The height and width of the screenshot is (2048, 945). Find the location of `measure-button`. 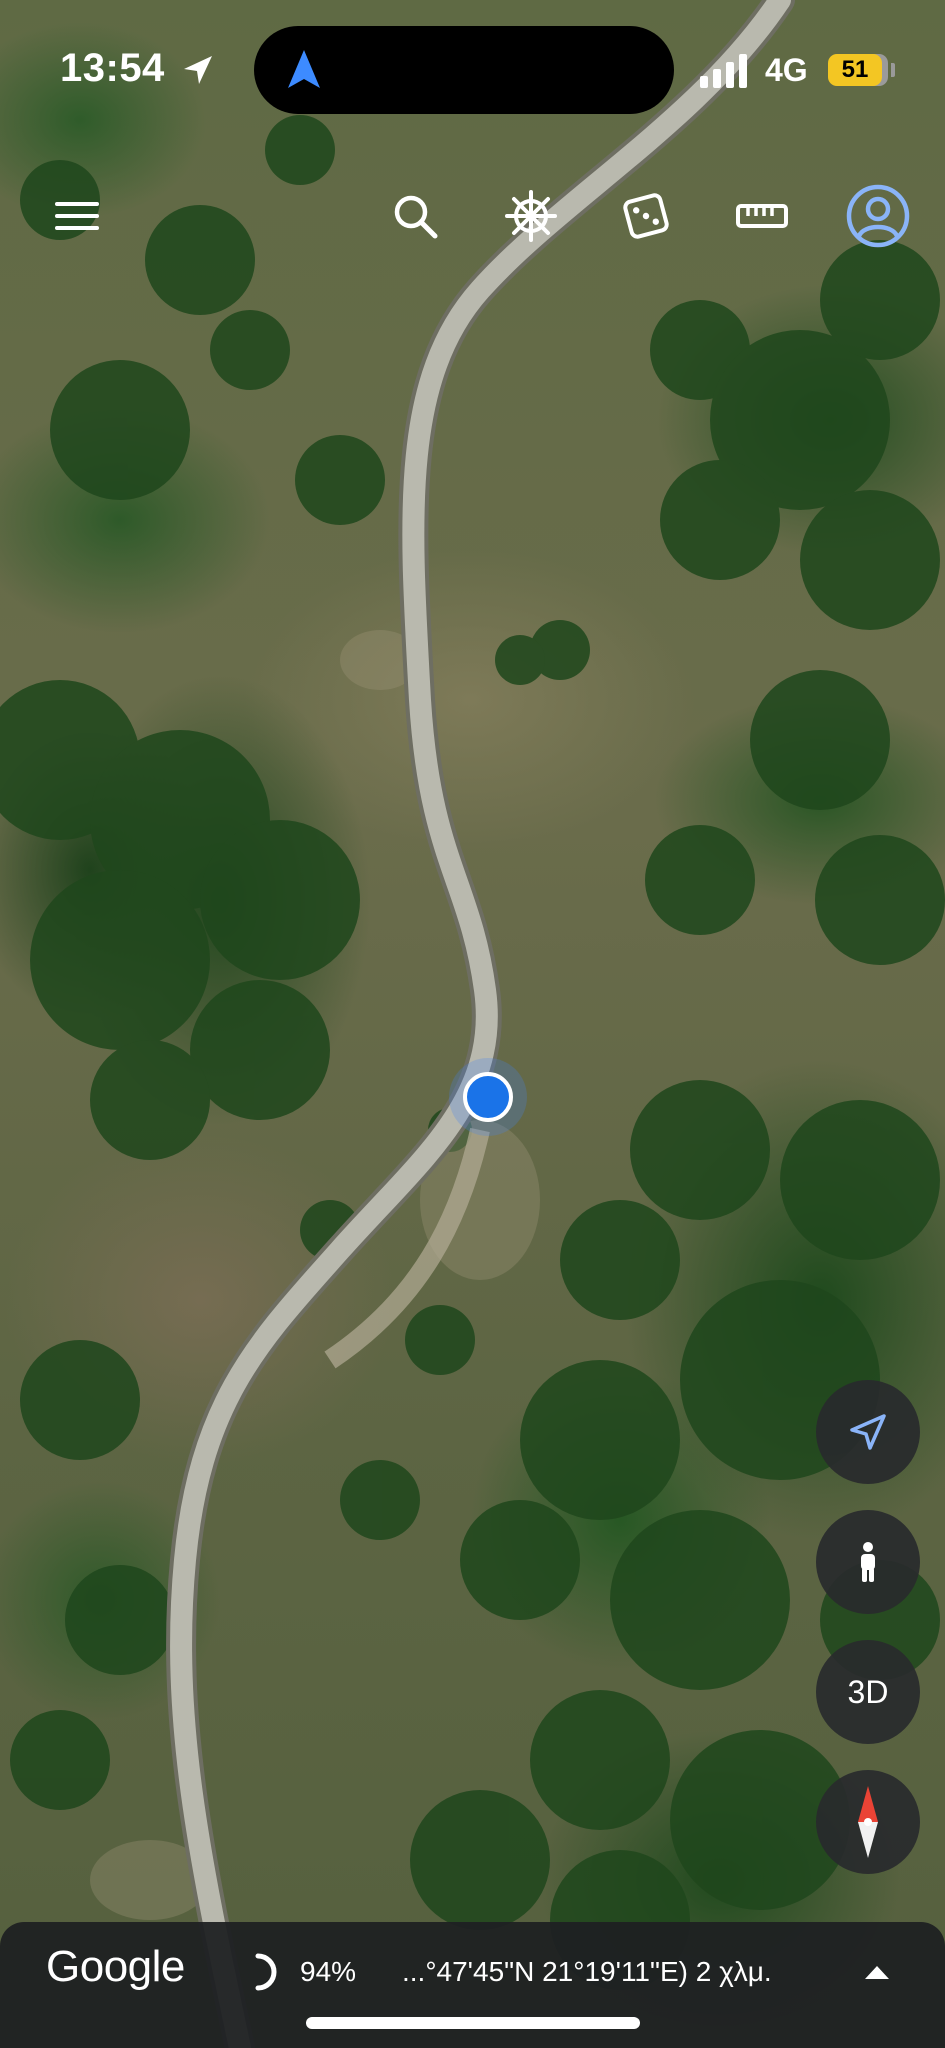

measure-button is located at coordinates (762, 216).